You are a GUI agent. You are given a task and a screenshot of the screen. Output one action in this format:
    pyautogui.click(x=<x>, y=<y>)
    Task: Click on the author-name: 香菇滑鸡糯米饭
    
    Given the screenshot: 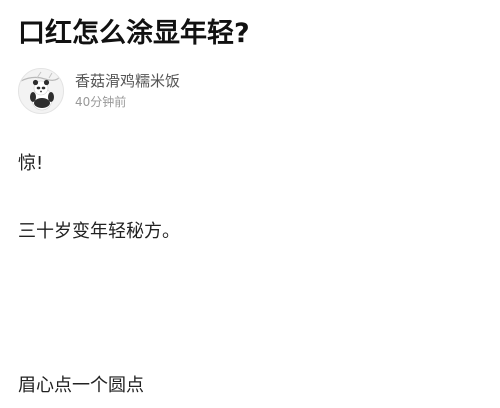 What is the action you would take?
    pyautogui.click(x=127, y=81)
    